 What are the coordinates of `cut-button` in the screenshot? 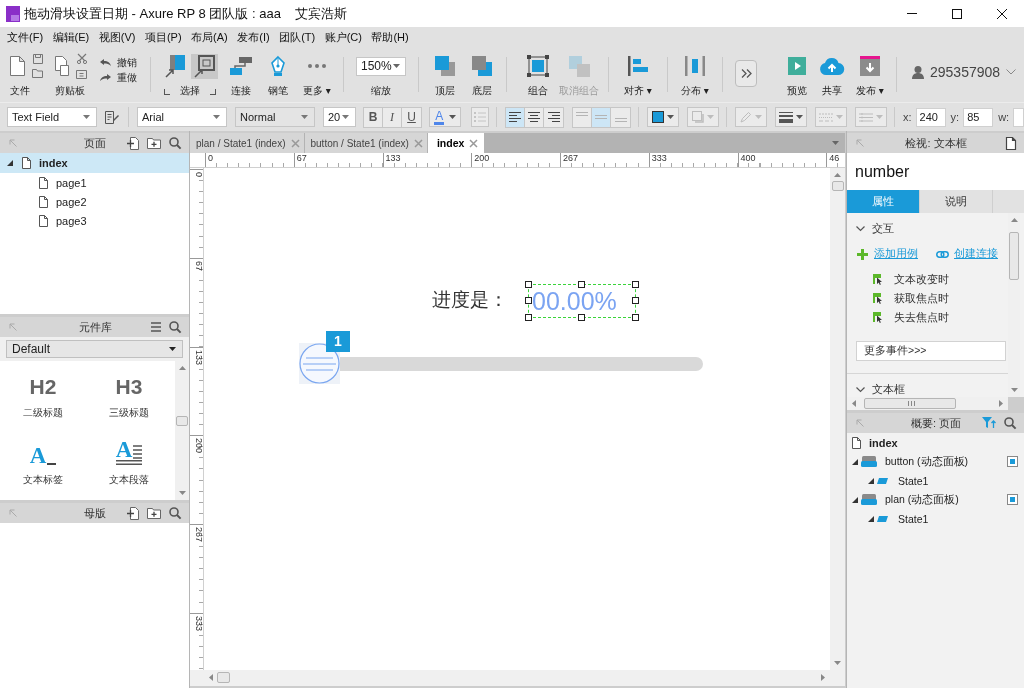 It's located at (81, 58).